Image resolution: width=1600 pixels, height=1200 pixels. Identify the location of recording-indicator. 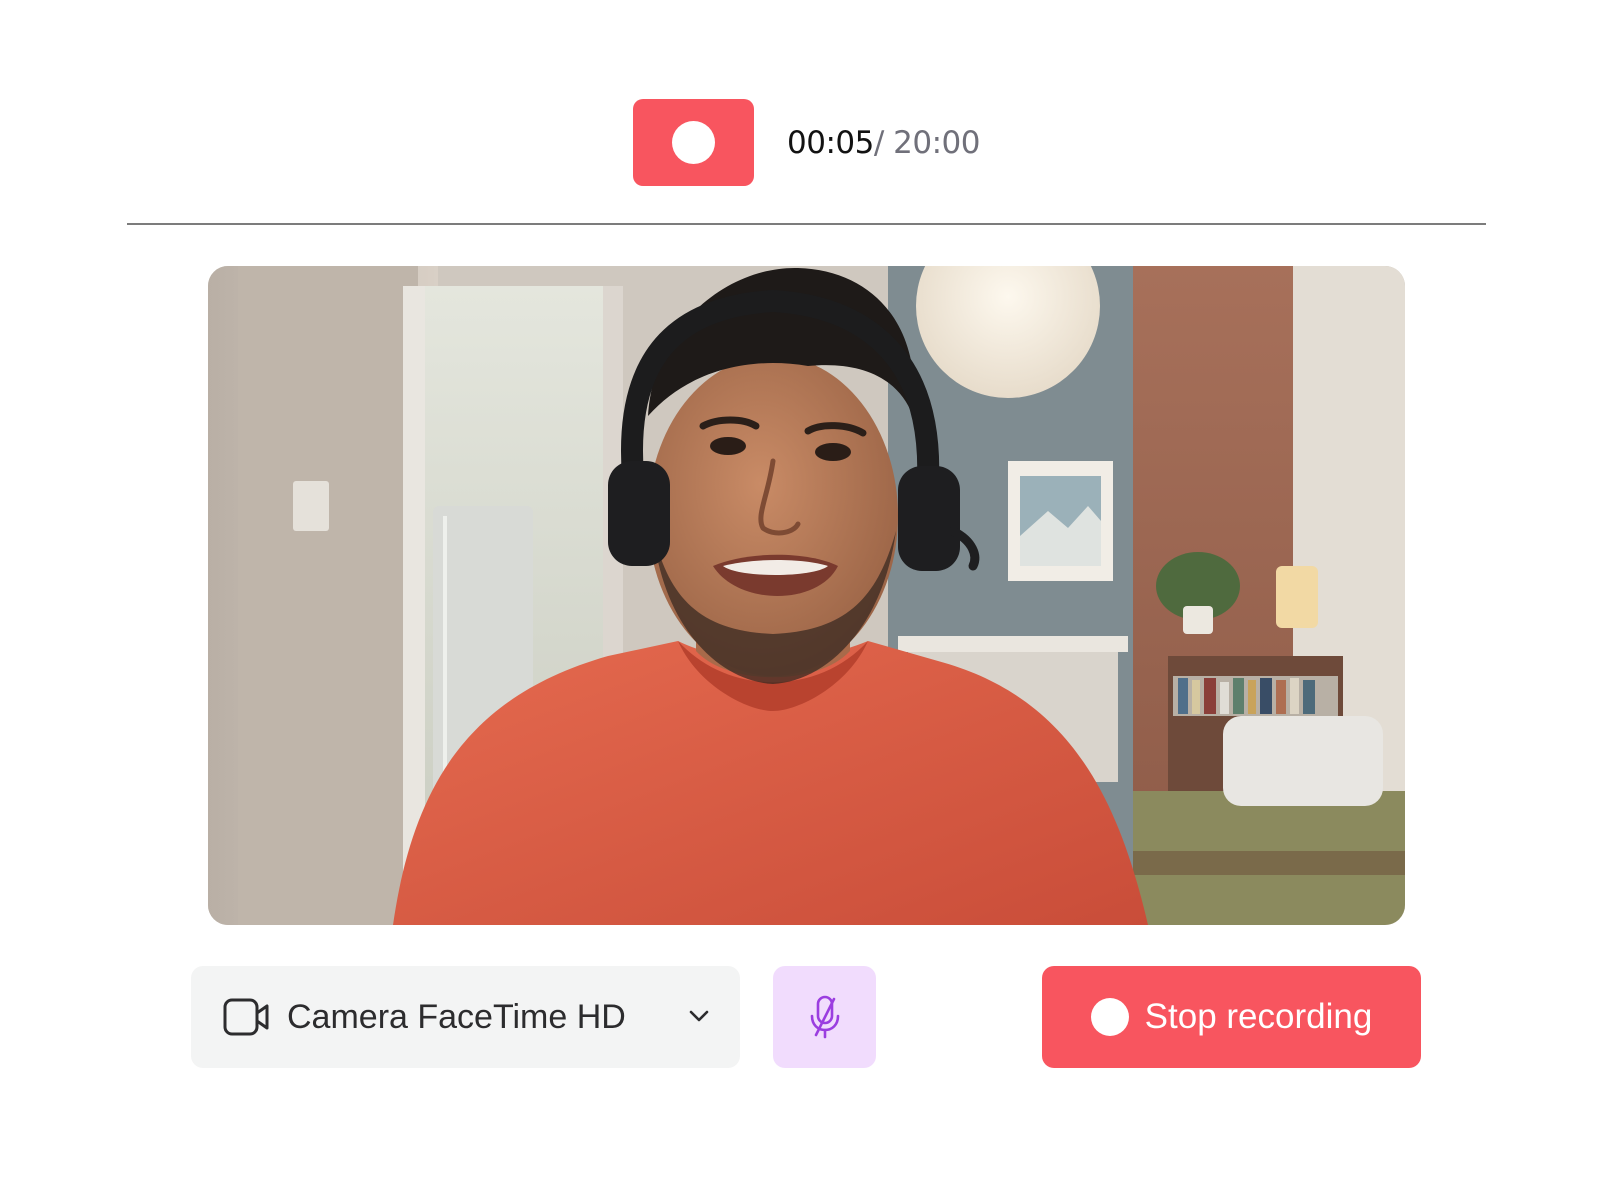
(693, 142).